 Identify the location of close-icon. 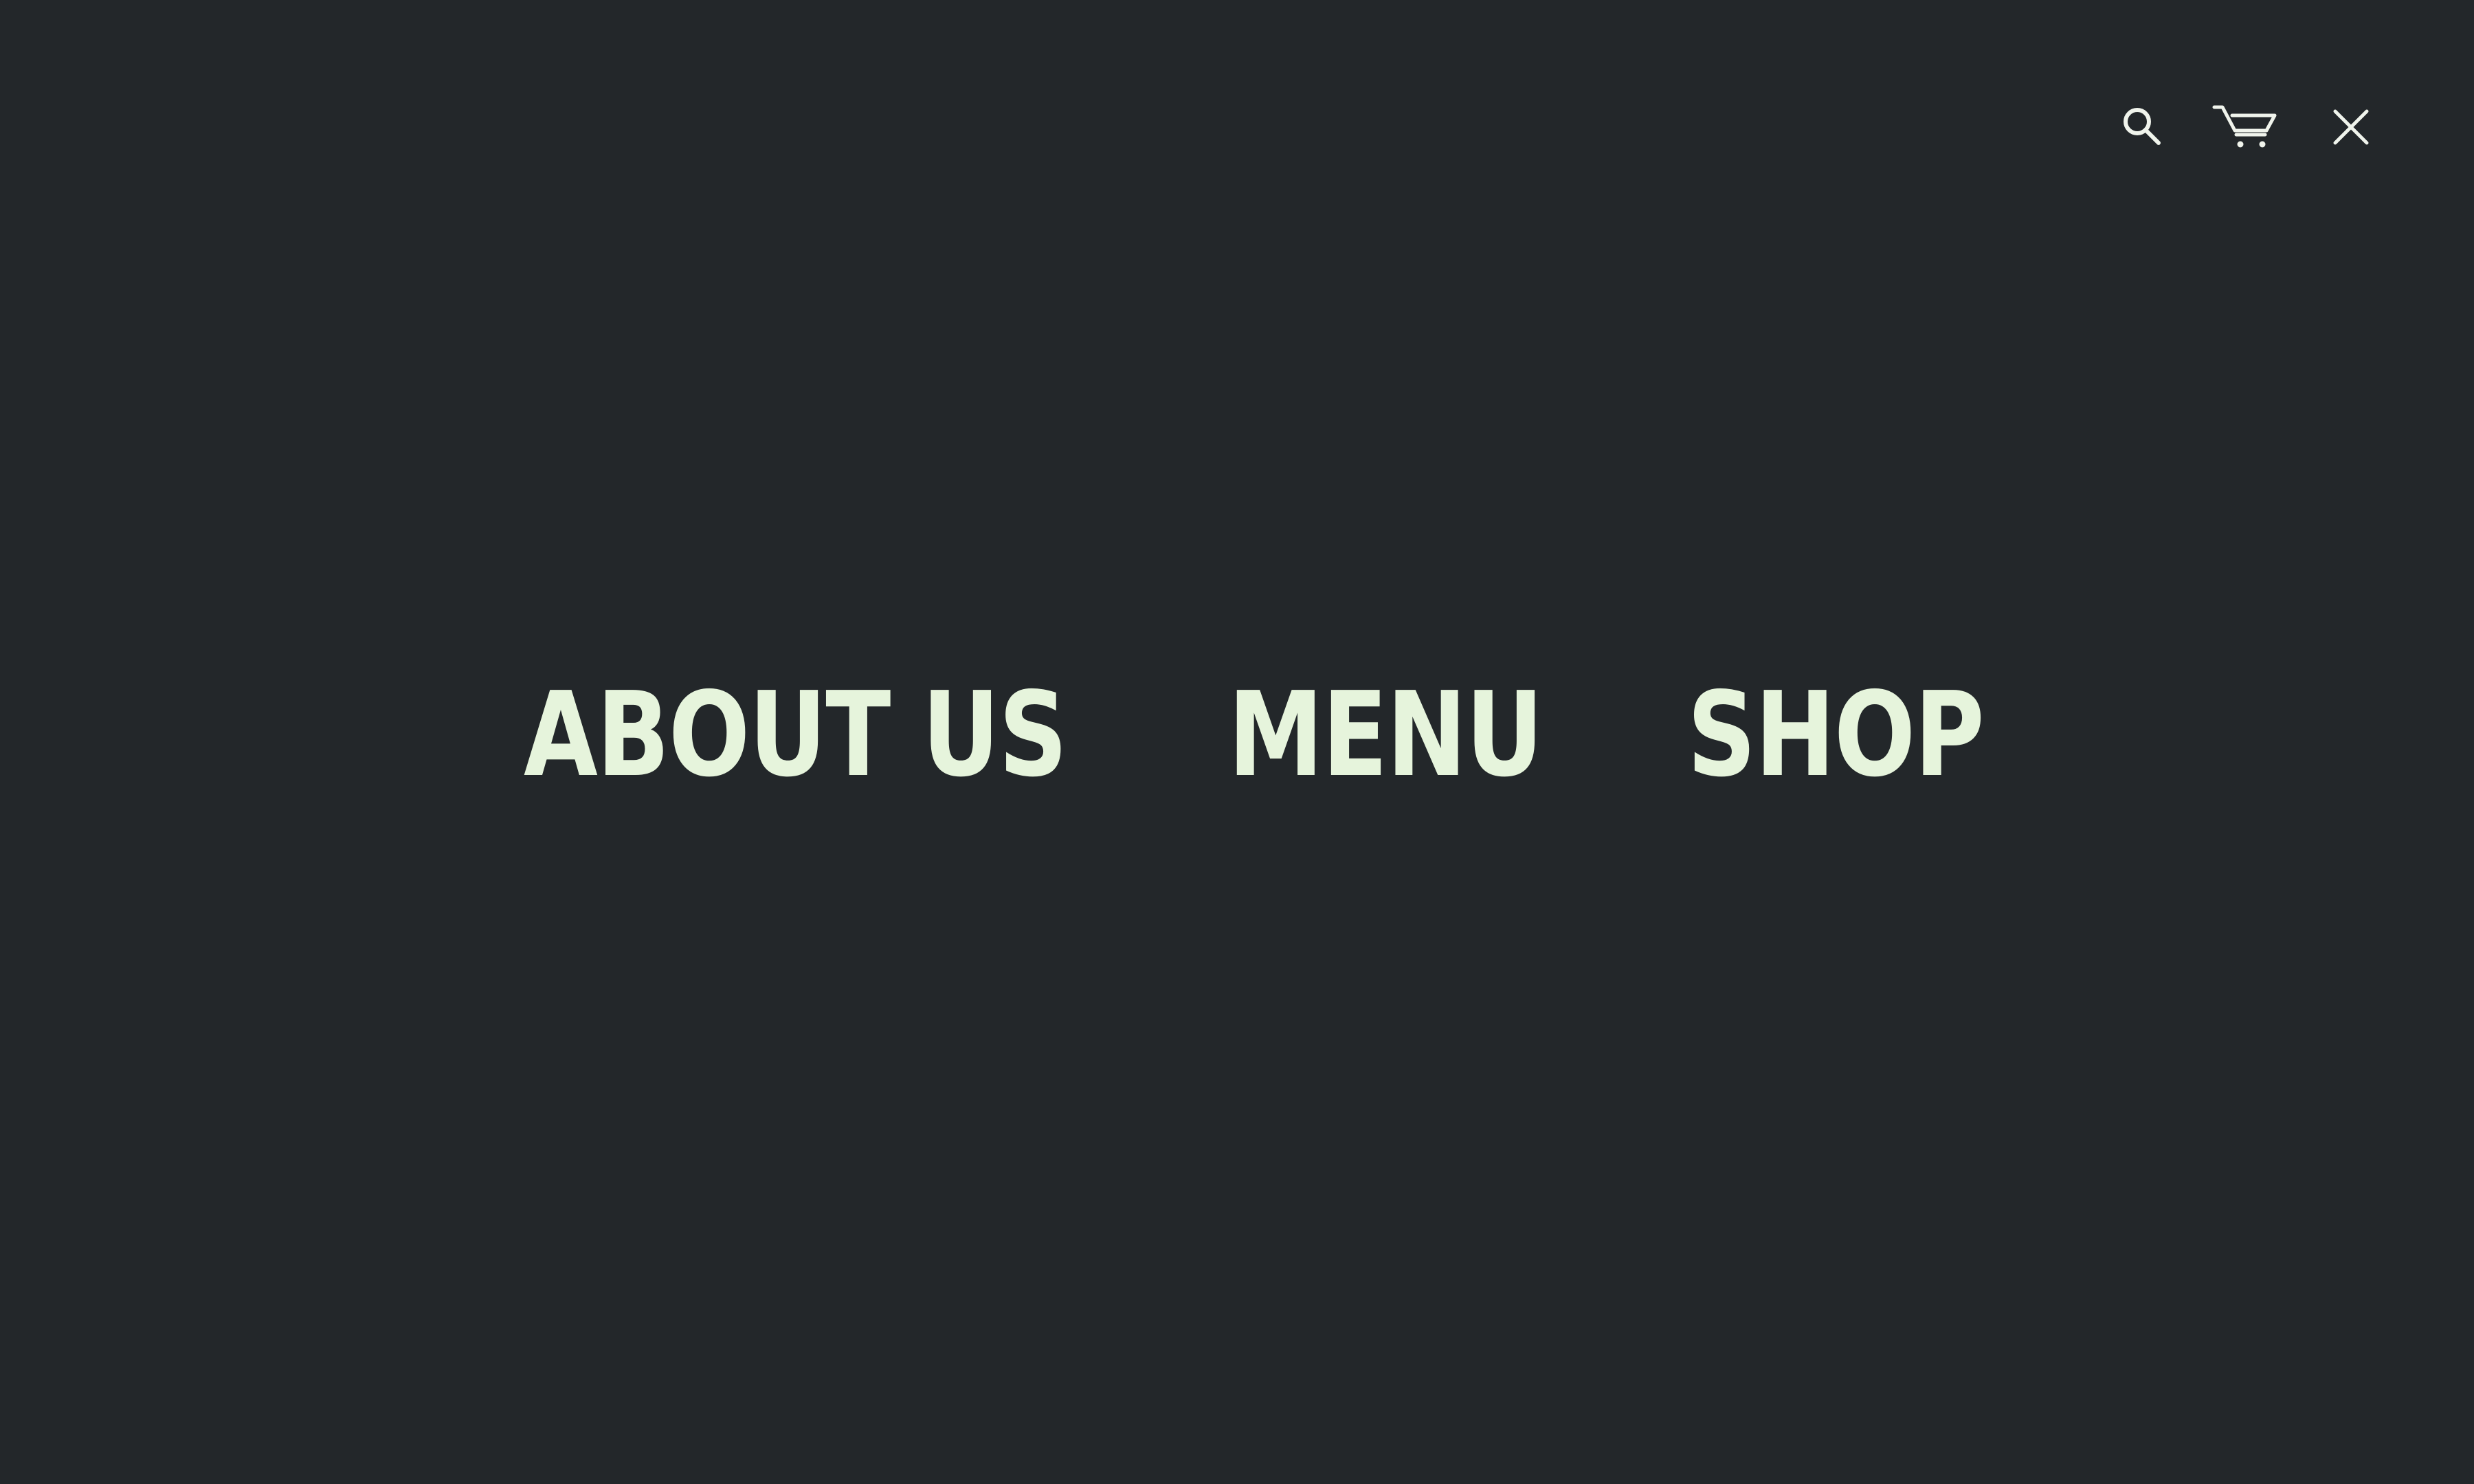
(2351, 127).